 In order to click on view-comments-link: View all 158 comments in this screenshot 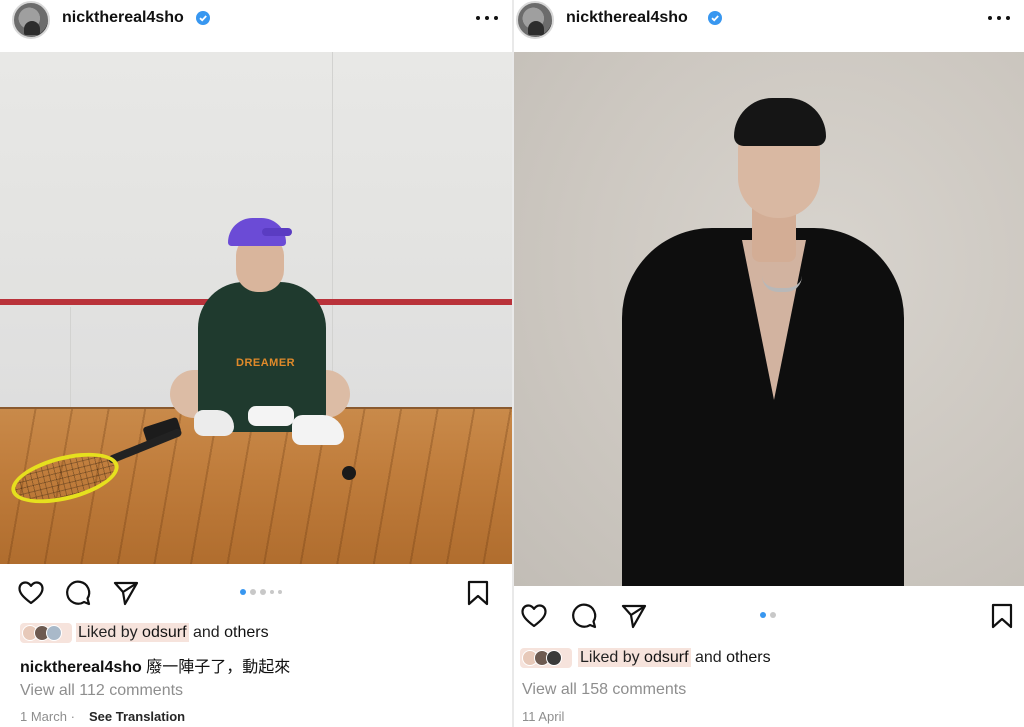, I will do `click(604, 690)`.